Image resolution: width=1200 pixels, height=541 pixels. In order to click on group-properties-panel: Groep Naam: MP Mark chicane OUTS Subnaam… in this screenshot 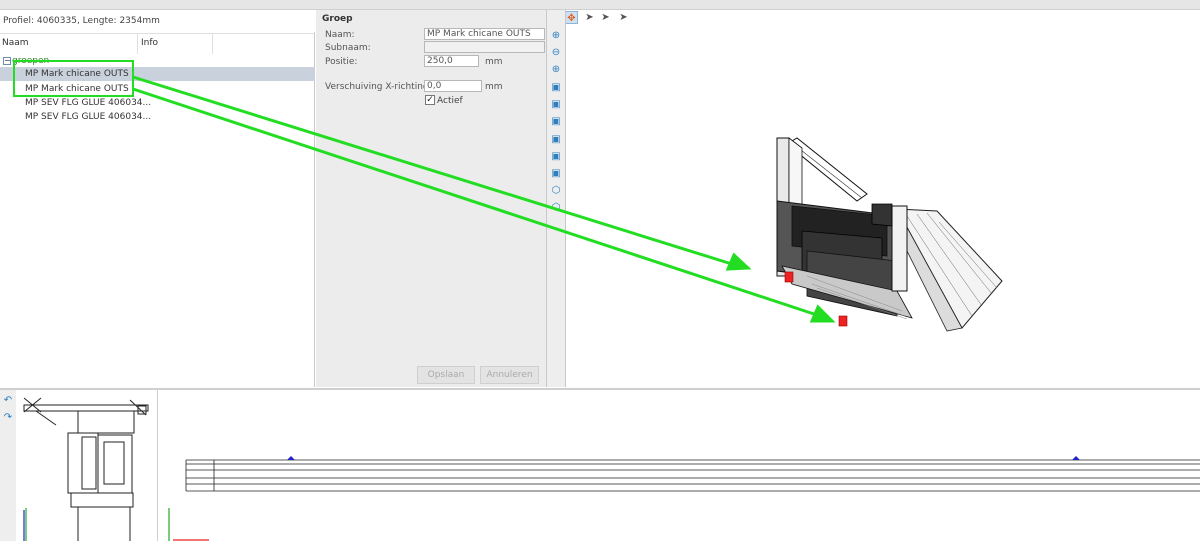, I will do `click(431, 198)`.